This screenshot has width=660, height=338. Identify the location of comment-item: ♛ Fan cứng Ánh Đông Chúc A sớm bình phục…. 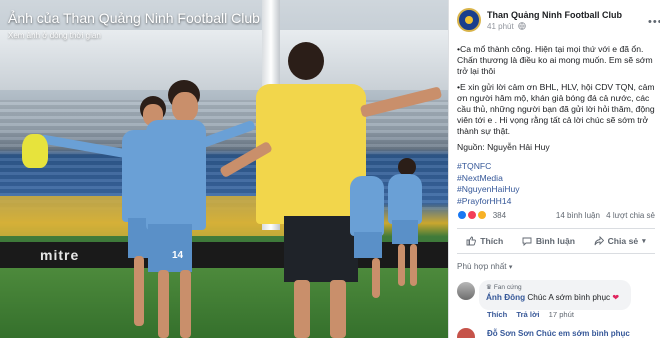
(557, 300).